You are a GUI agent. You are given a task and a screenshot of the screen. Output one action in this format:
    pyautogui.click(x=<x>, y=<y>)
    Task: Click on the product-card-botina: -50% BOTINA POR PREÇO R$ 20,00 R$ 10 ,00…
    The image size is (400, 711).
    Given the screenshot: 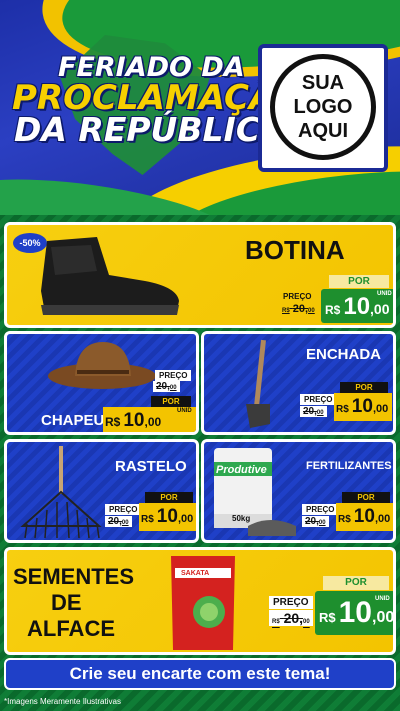 What is the action you would take?
    pyautogui.click(x=200, y=275)
    